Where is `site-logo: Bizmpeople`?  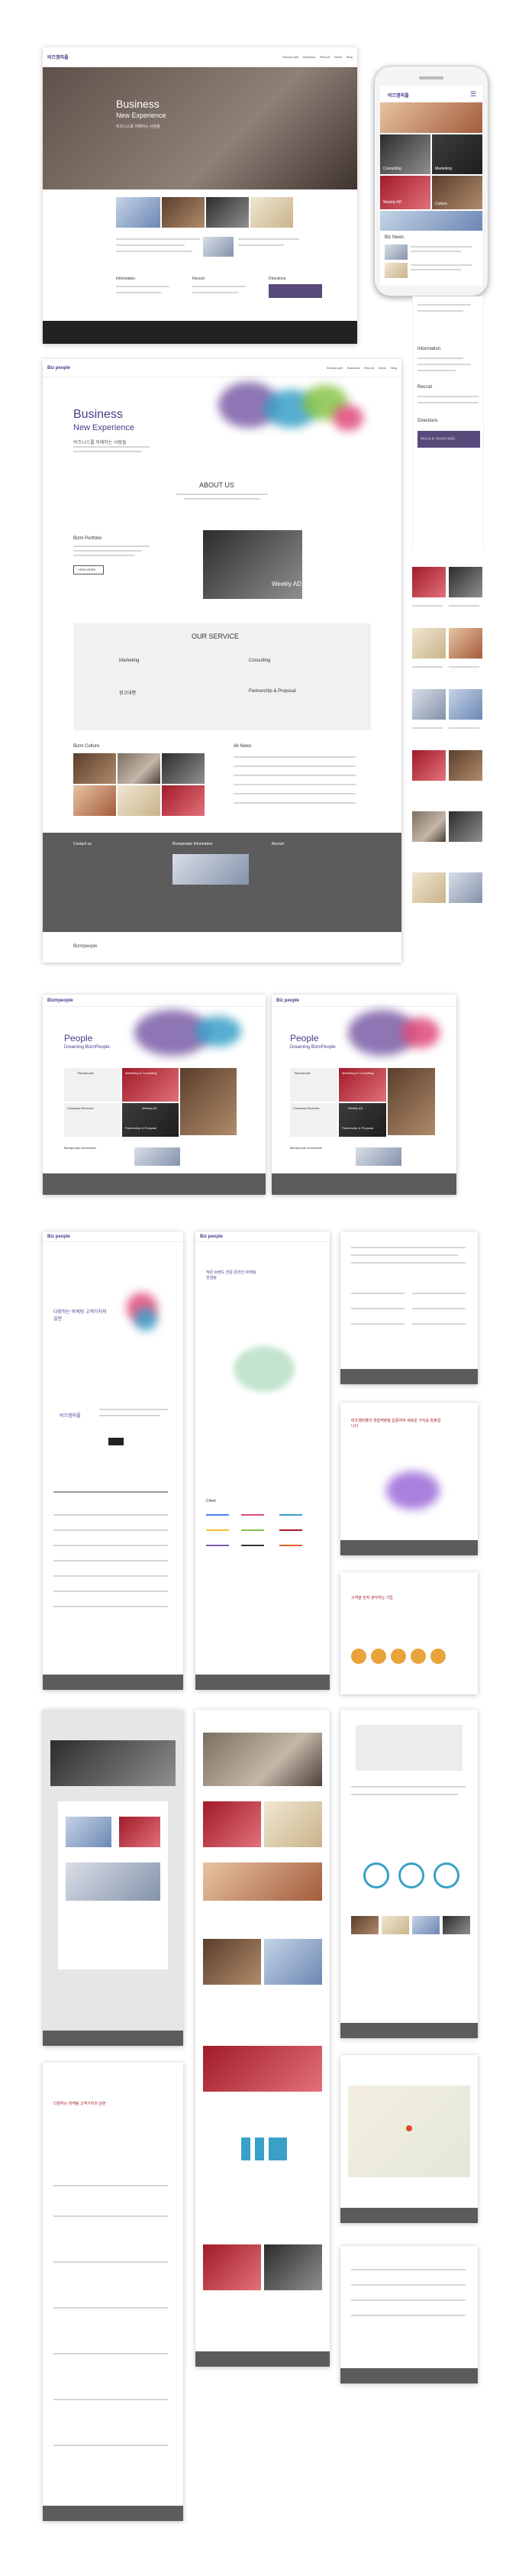
site-logo: Bizmpeople is located at coordinates (60, 1000).